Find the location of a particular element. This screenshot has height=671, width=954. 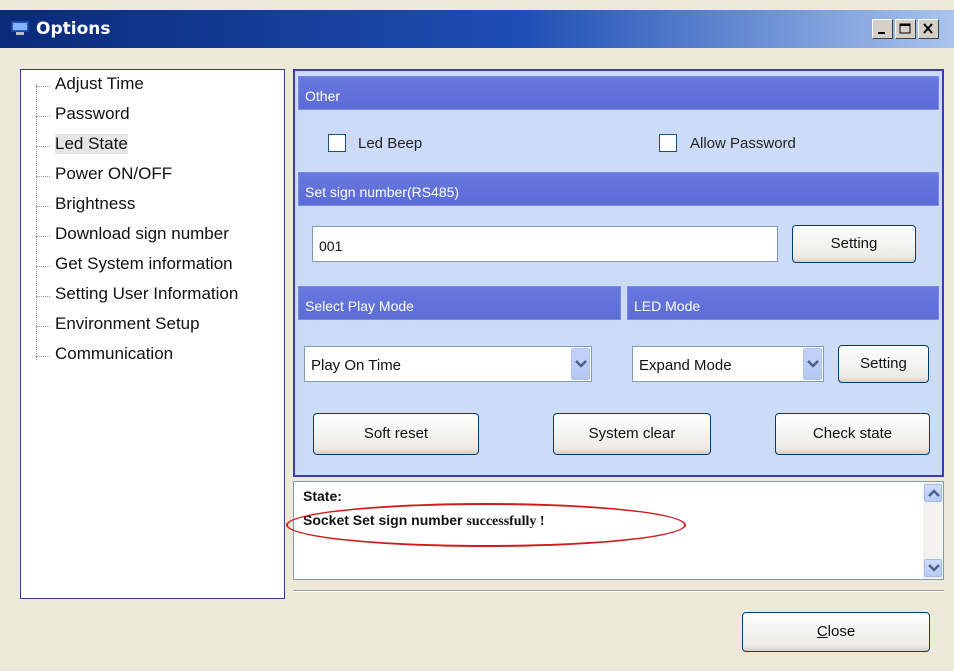

window-title: Options is located at coordinates (73, 29).